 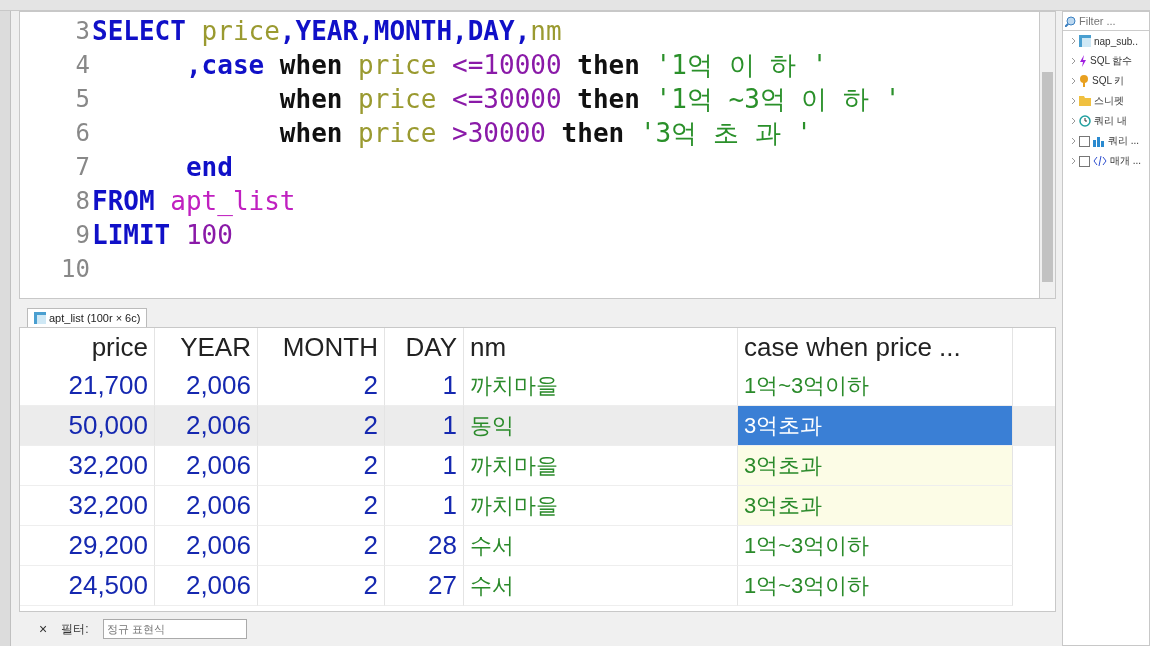 What do you see at coordinates (1048, 155) in the screenshot?
I see `scrollbar` at bounding box center [1048, 155].